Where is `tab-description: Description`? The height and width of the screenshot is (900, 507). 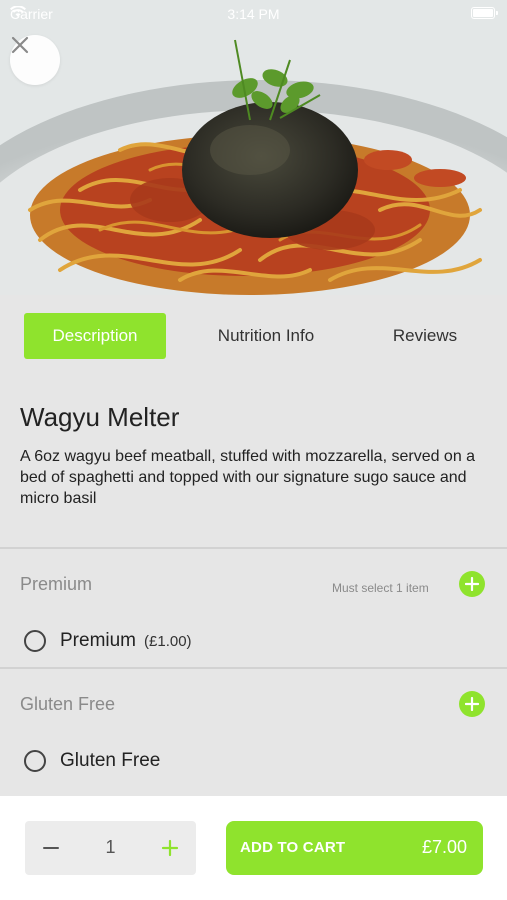 tab-description: Description is located at coordinates (95, 336).